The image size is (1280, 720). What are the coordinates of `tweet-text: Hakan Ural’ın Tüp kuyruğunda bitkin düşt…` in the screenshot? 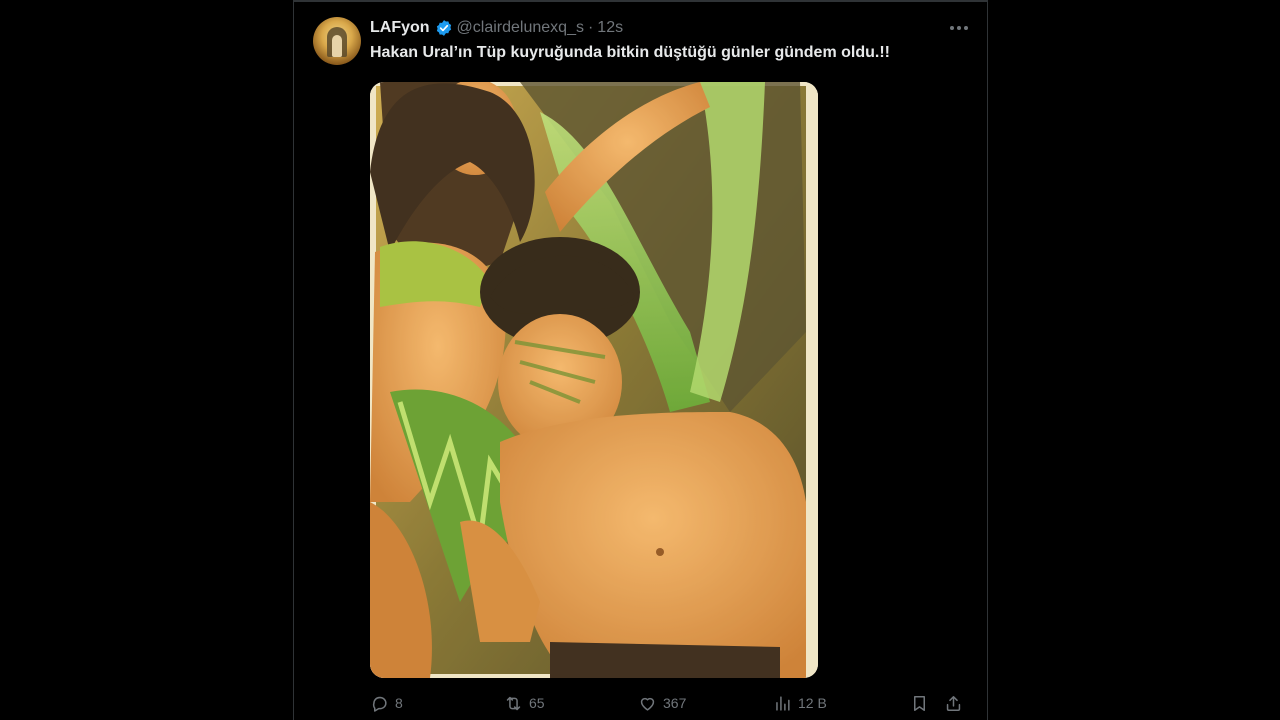 It's located at (630, 52).